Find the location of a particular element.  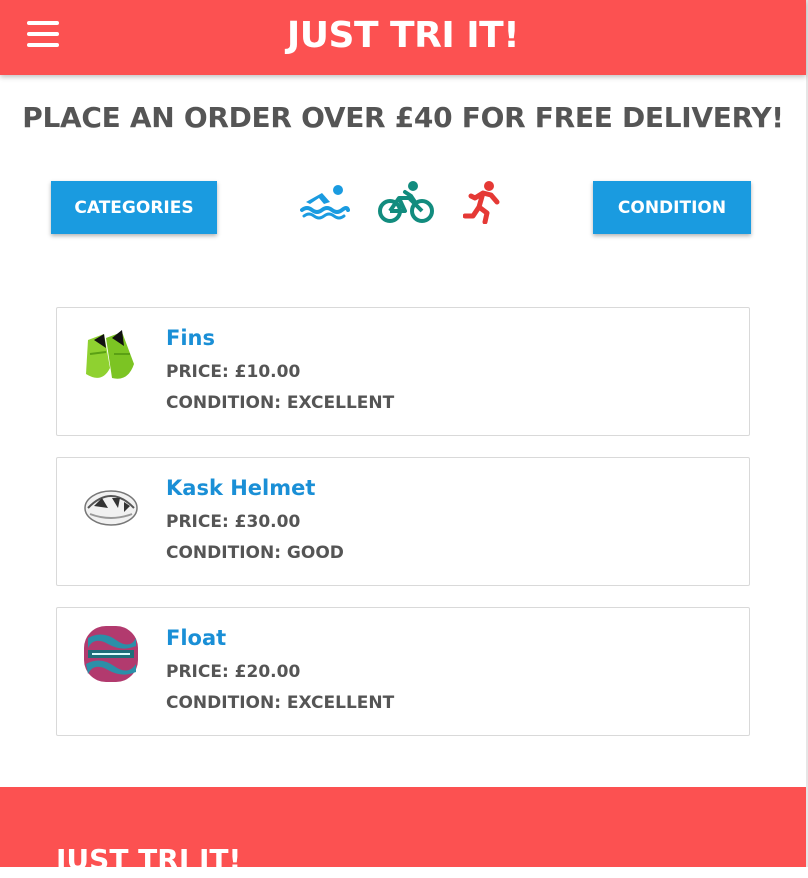

brand-title: Just Tri It! is located at coordinates (403, 36).